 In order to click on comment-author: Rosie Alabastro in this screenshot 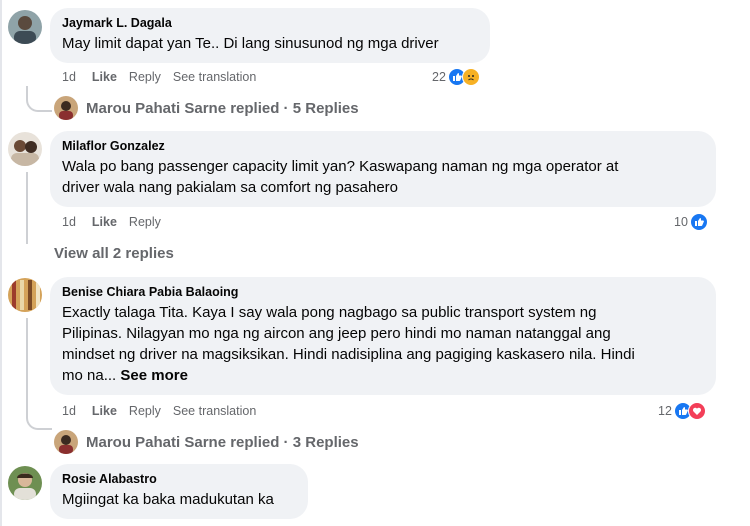, I will do `click(179, 479)`.